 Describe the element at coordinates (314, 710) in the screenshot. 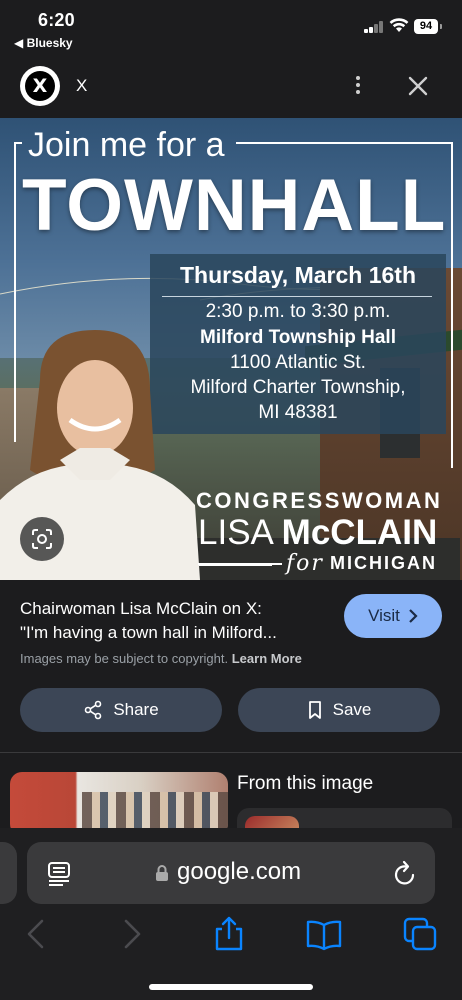

I see `bookmark-icon` at that location.